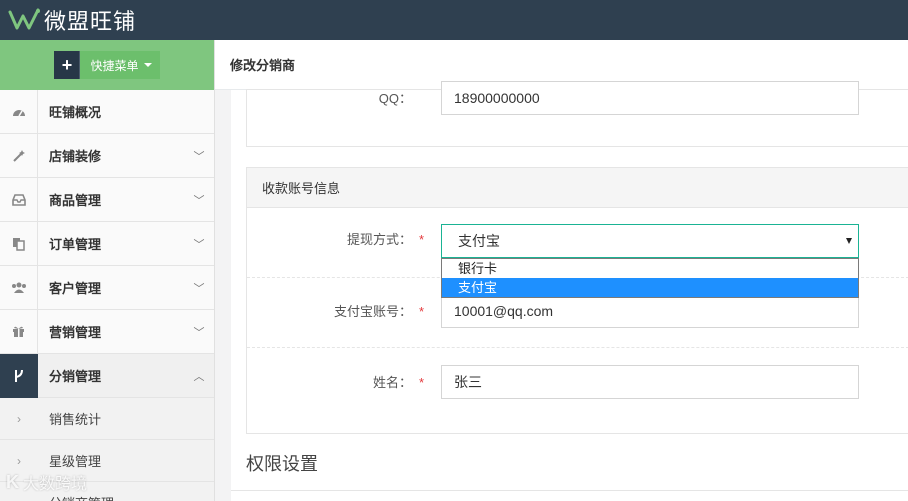 The height and width of the screenshot is (501, 908). I want to click on caret-down-icon, so click(147, 65).